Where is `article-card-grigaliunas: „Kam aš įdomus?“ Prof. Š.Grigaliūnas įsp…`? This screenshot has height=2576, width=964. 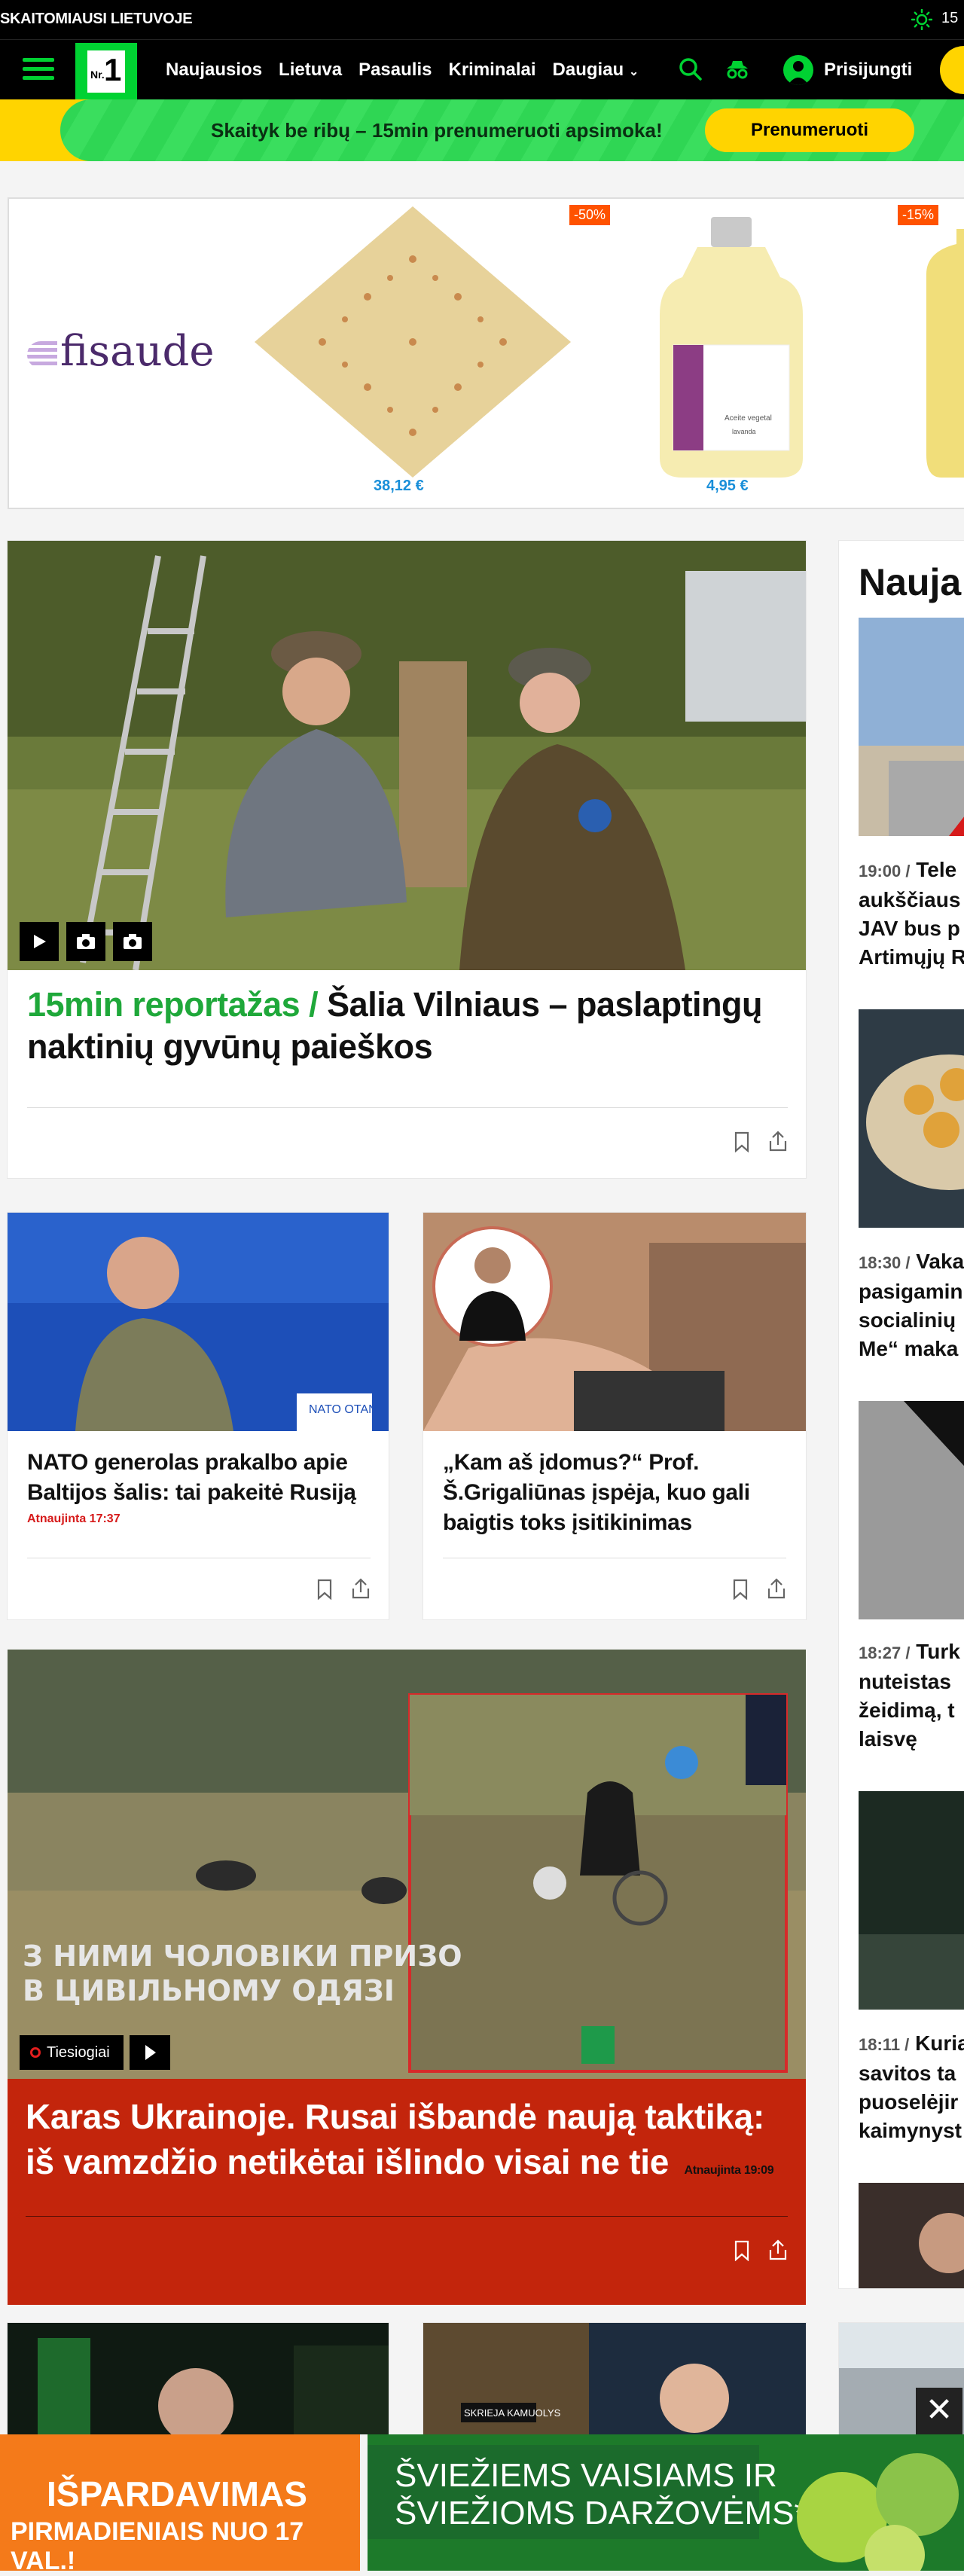
article-card-grigaliunas: „Kam aš įdomus?“ Prof. Š.Grigaliūnas įsp… is located at coordinates (614, 1416).